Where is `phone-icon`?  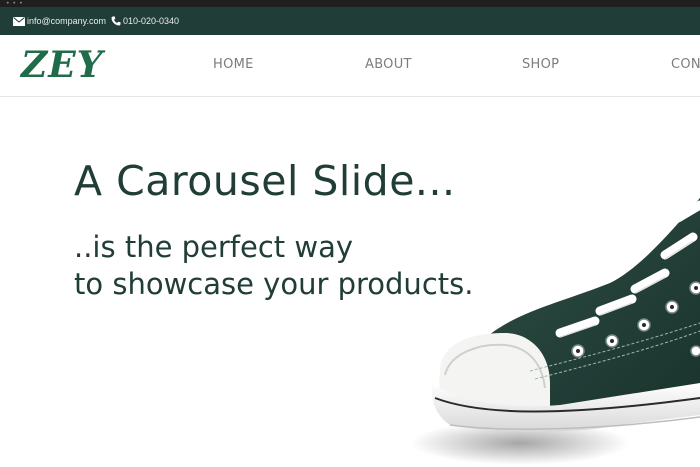 phone-icon is located at coordinates (116, 21).